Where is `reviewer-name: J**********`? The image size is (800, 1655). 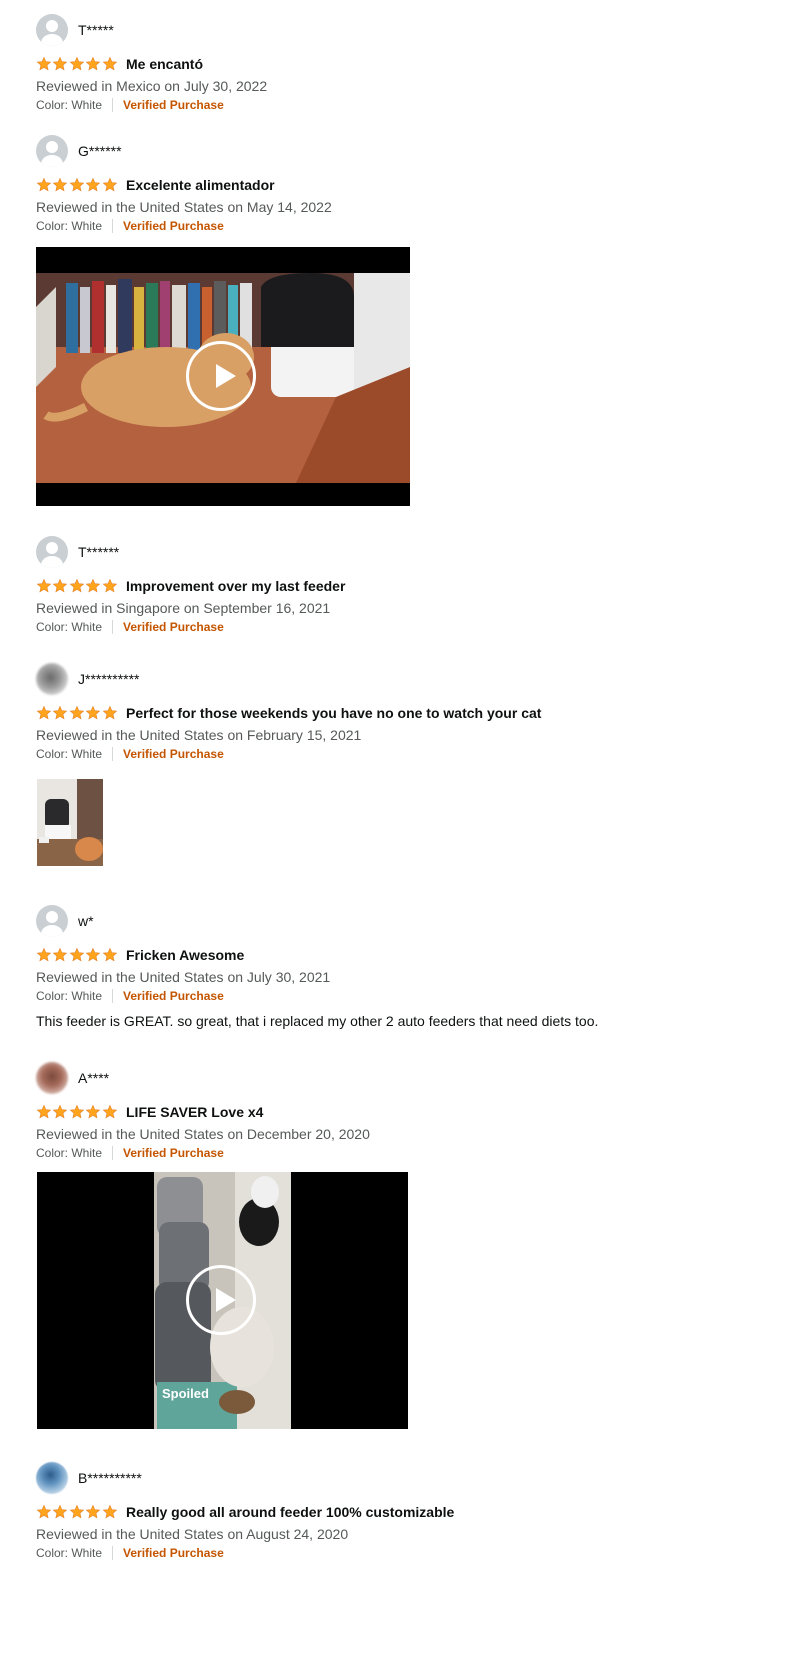
reviewer-name: J********** is located at coordinates (108, 679).